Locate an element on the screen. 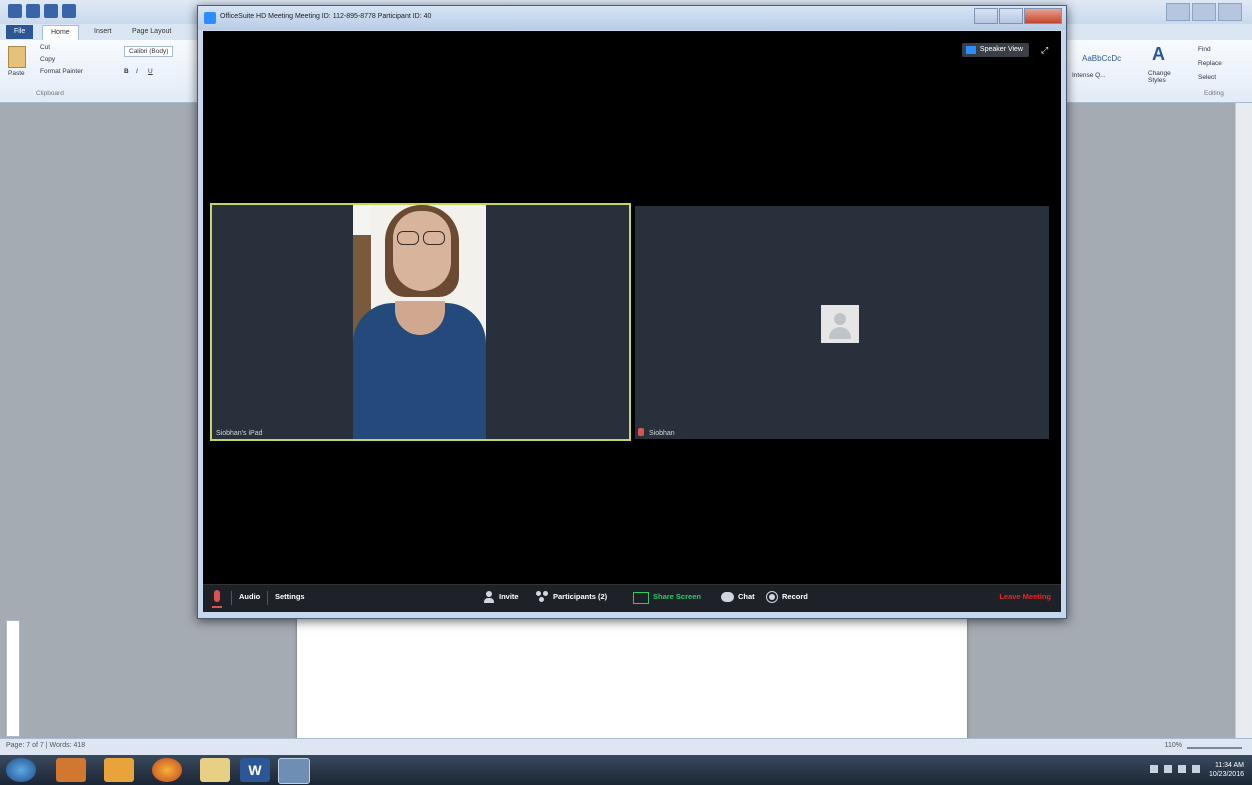  meeting-taskbar-icon is located at coordinates (294, 771).